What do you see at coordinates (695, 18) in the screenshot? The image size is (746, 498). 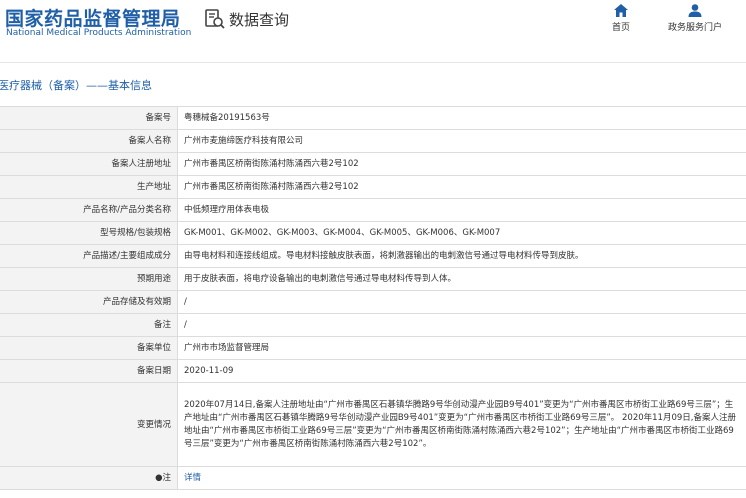 I see `nav-service-portal: 政务服务门户` at bounding box center [695, 18].